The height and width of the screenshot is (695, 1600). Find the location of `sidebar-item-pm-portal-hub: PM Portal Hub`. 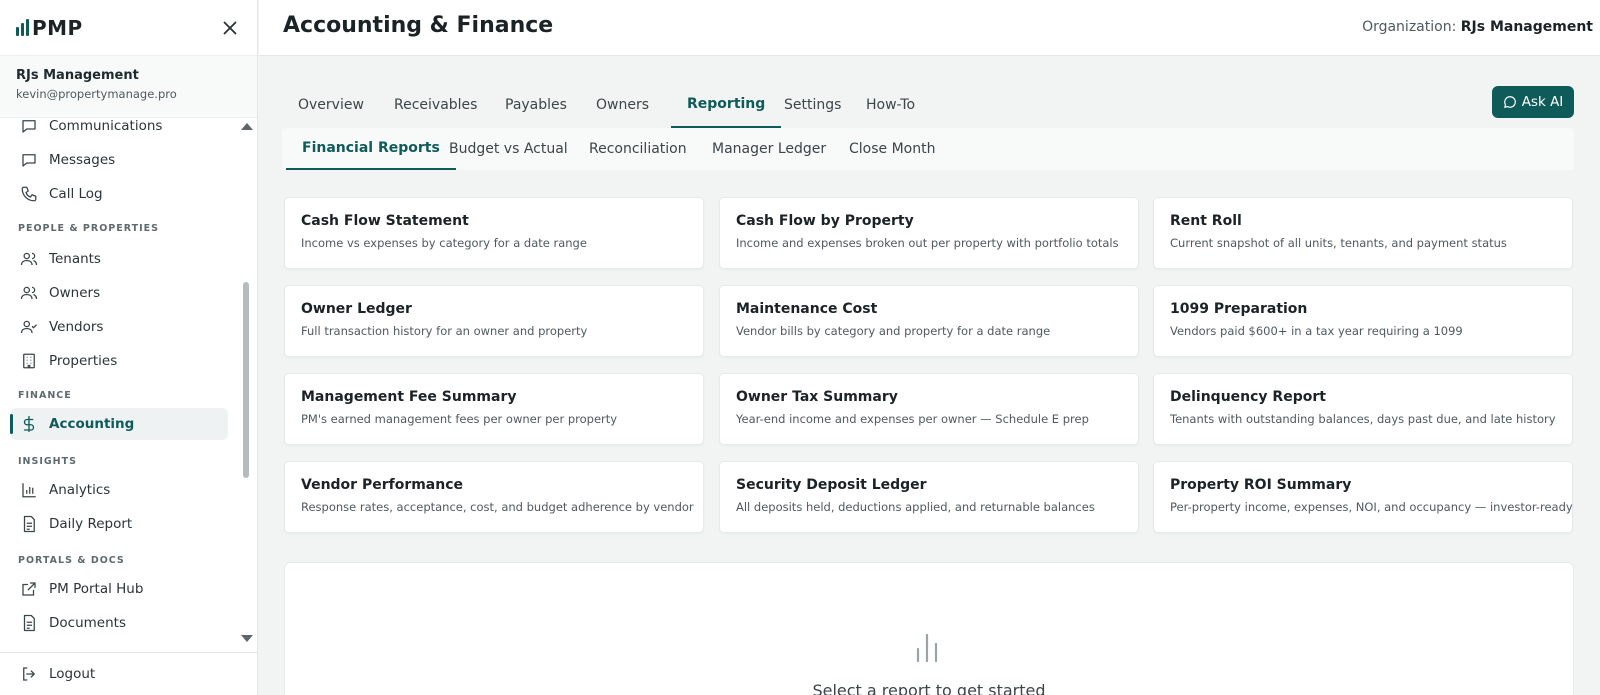

sidebar-item-pm-portal-hub: PM Portal Hub is located at coordinates (119, 589).